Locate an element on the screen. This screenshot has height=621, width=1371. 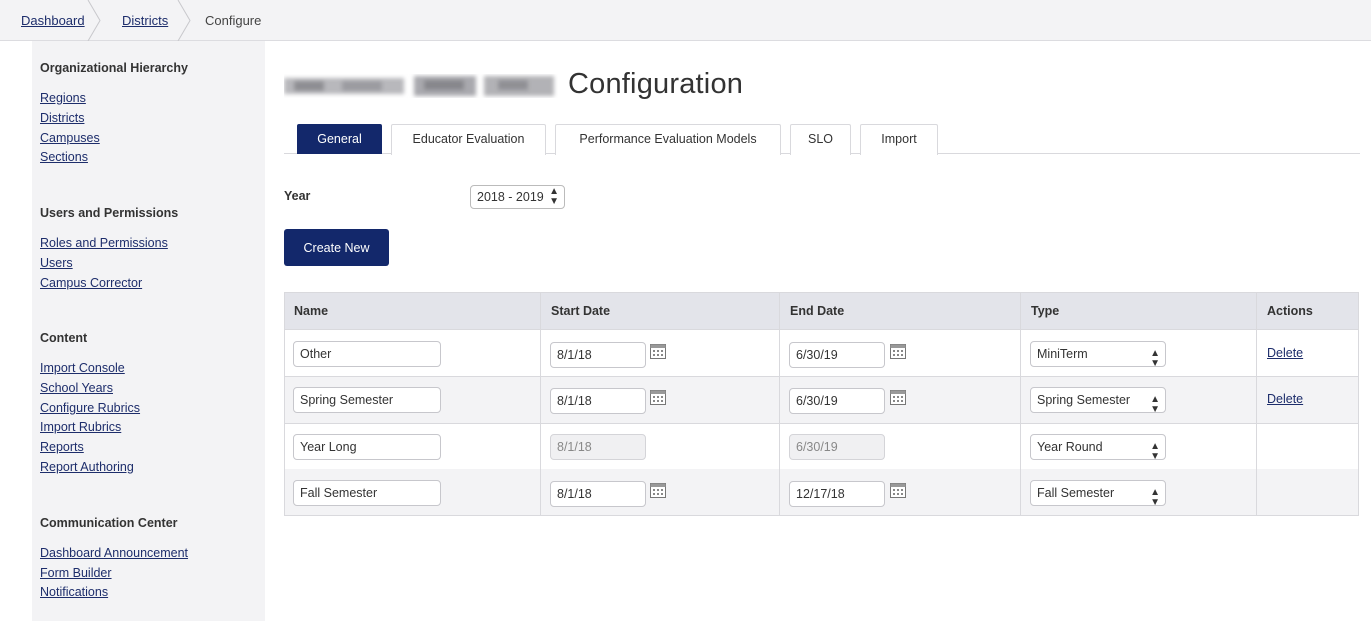
sidebar-heading-org: Organizational Hierarchy is located at coordinates (114, 68).